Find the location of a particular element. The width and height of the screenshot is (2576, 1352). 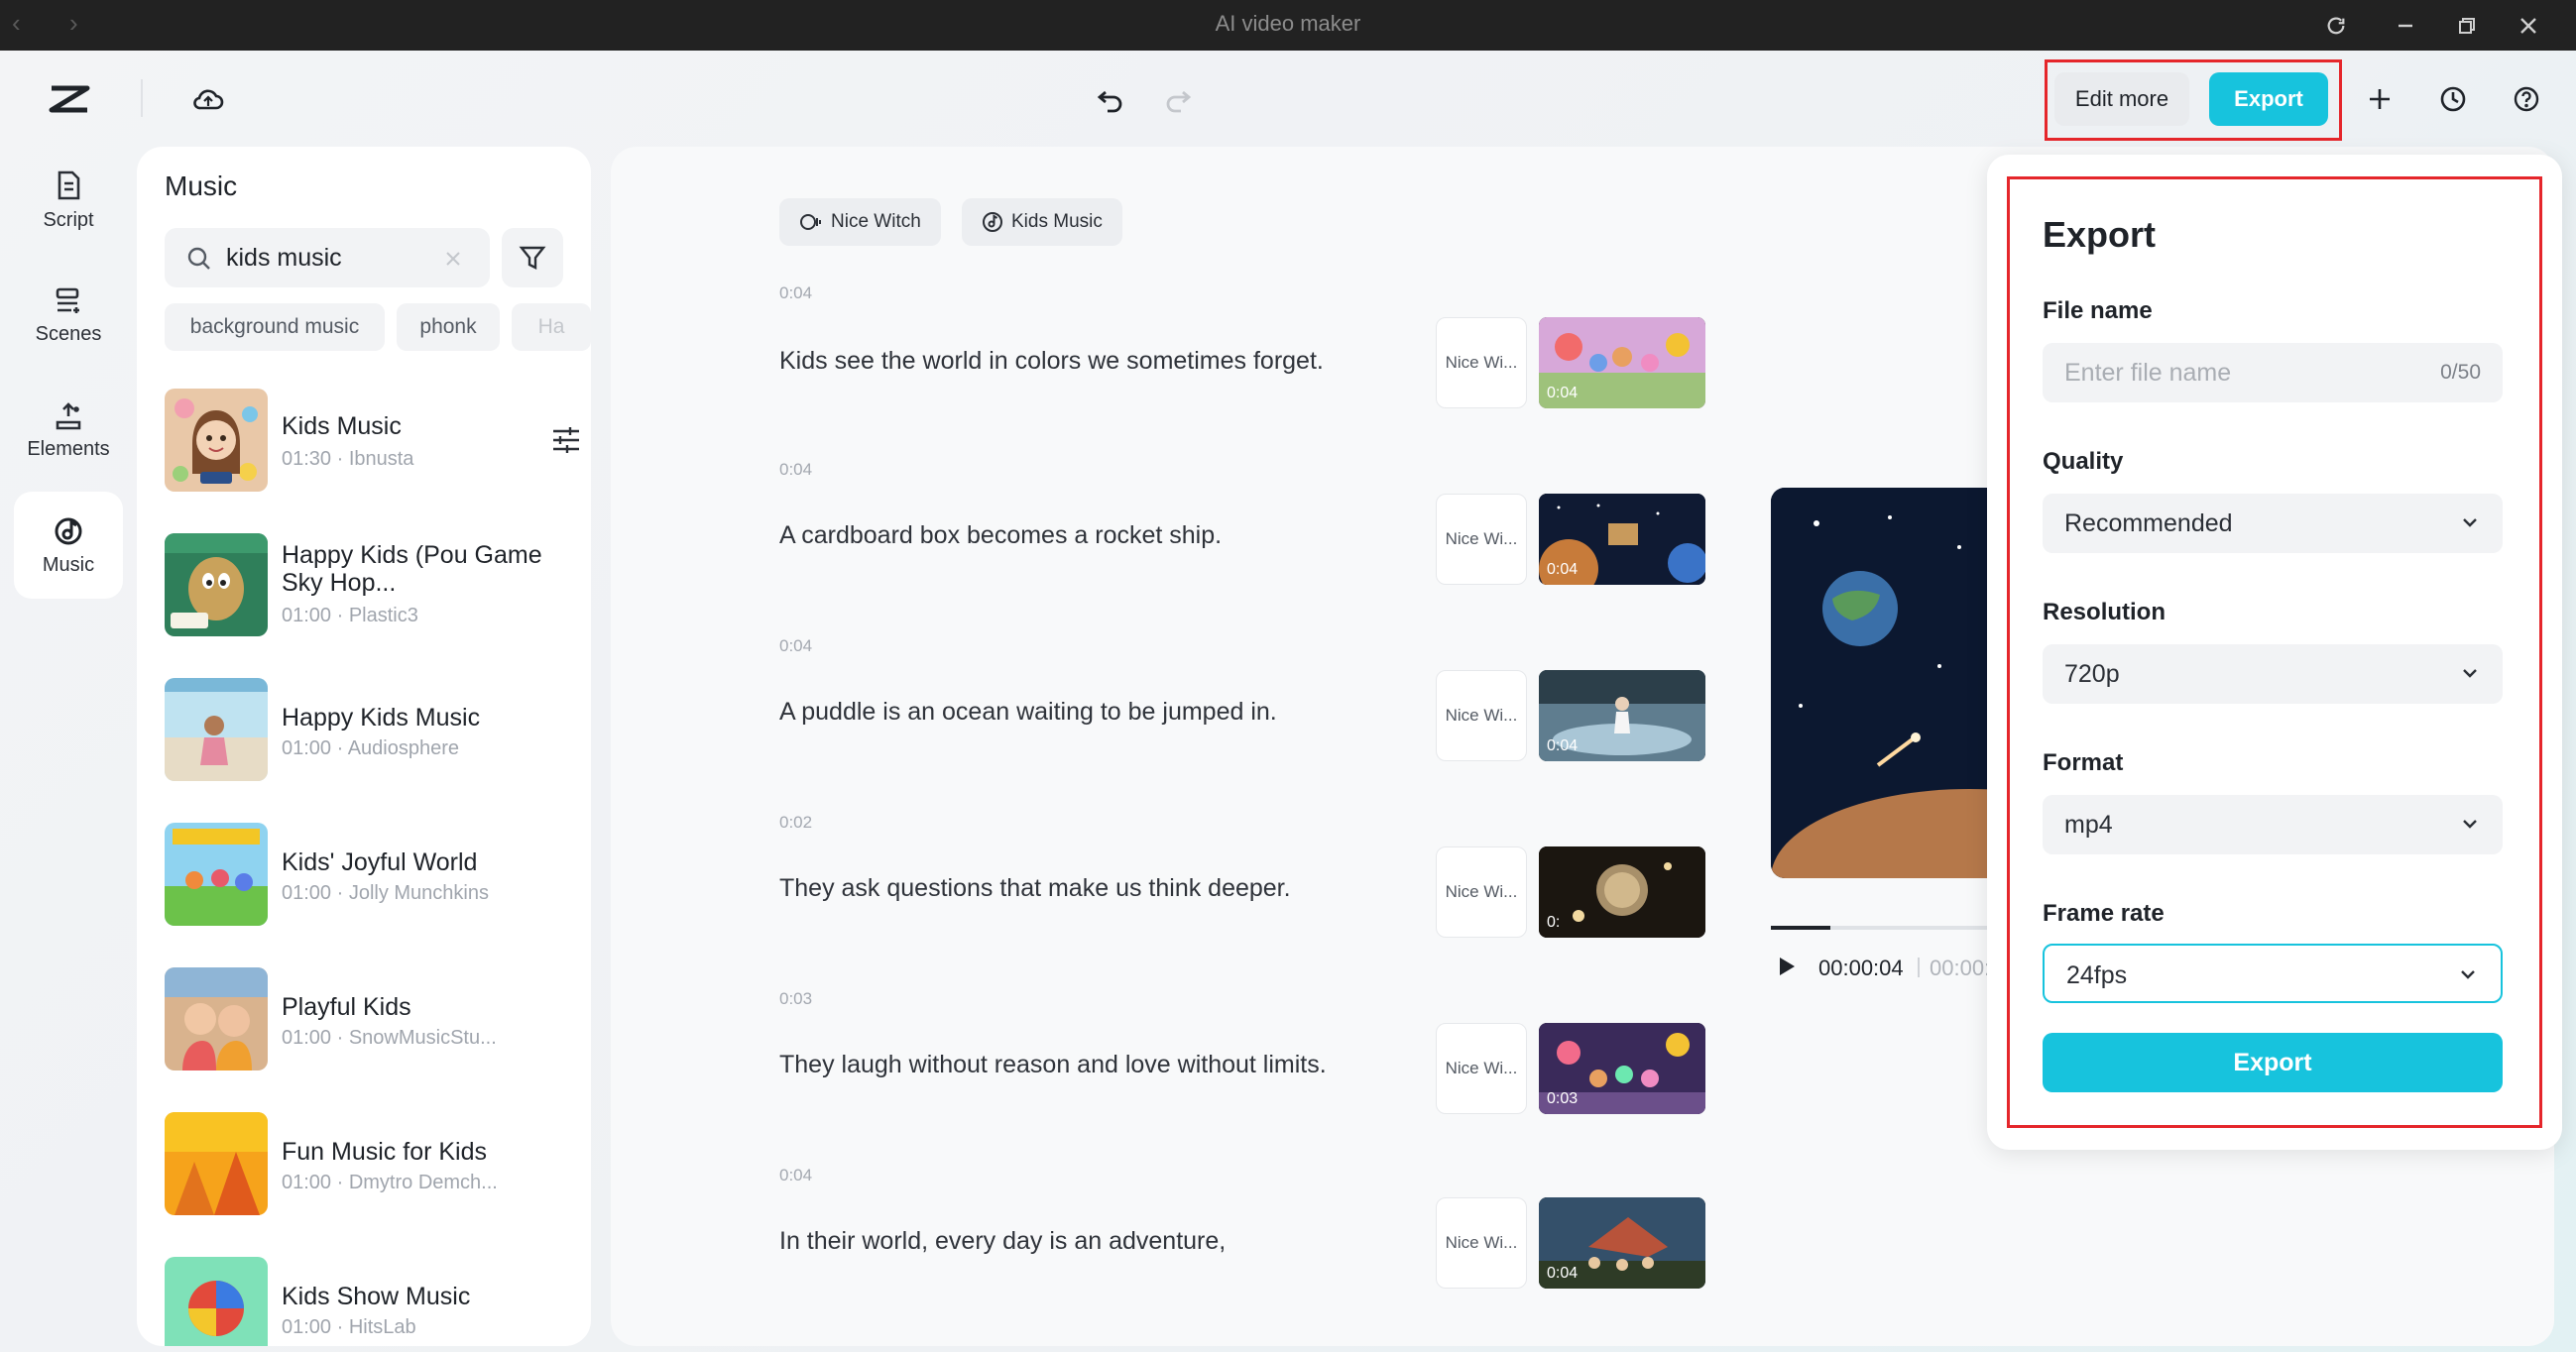

refresh-icon is located at coordinates (2336, 26).